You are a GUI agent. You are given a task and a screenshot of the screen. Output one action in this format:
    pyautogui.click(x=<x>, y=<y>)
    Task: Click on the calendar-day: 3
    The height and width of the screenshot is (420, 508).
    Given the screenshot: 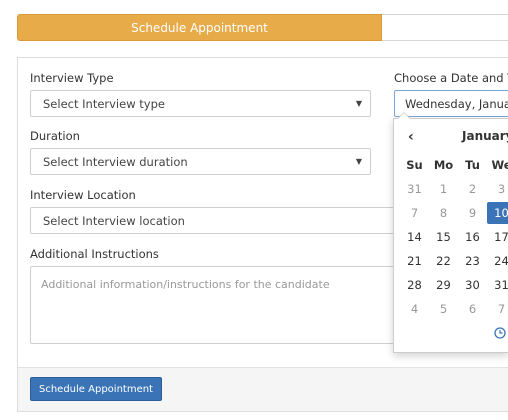 What is the action you would take?
    pyautogui.click(x=497, y=189)
    